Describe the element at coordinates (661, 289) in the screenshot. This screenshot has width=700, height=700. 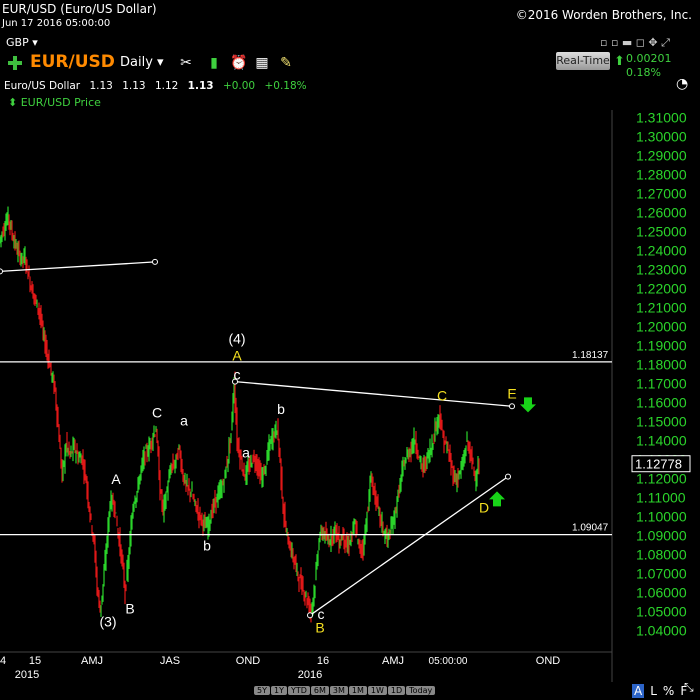
I see `y-tick-label: 1.22000` at that location.